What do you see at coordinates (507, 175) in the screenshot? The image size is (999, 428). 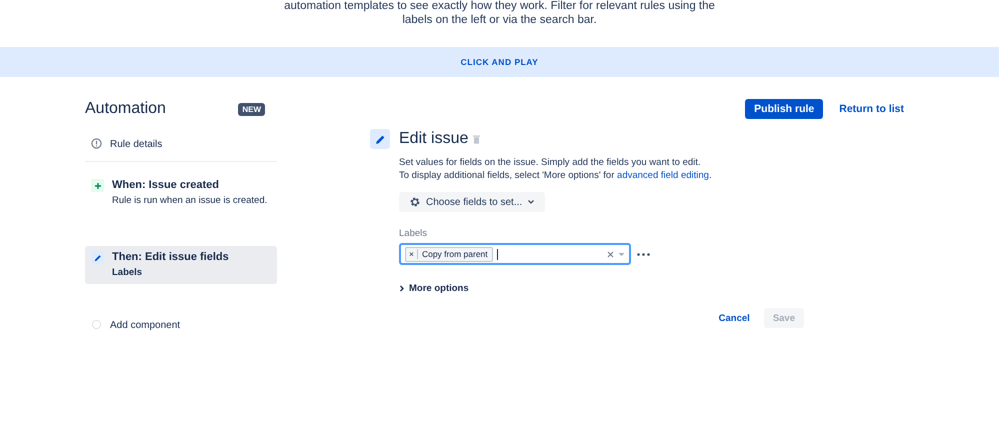 I see `description-text: To display additional fields, select 'More options' for` at bounding box center [507, 175].